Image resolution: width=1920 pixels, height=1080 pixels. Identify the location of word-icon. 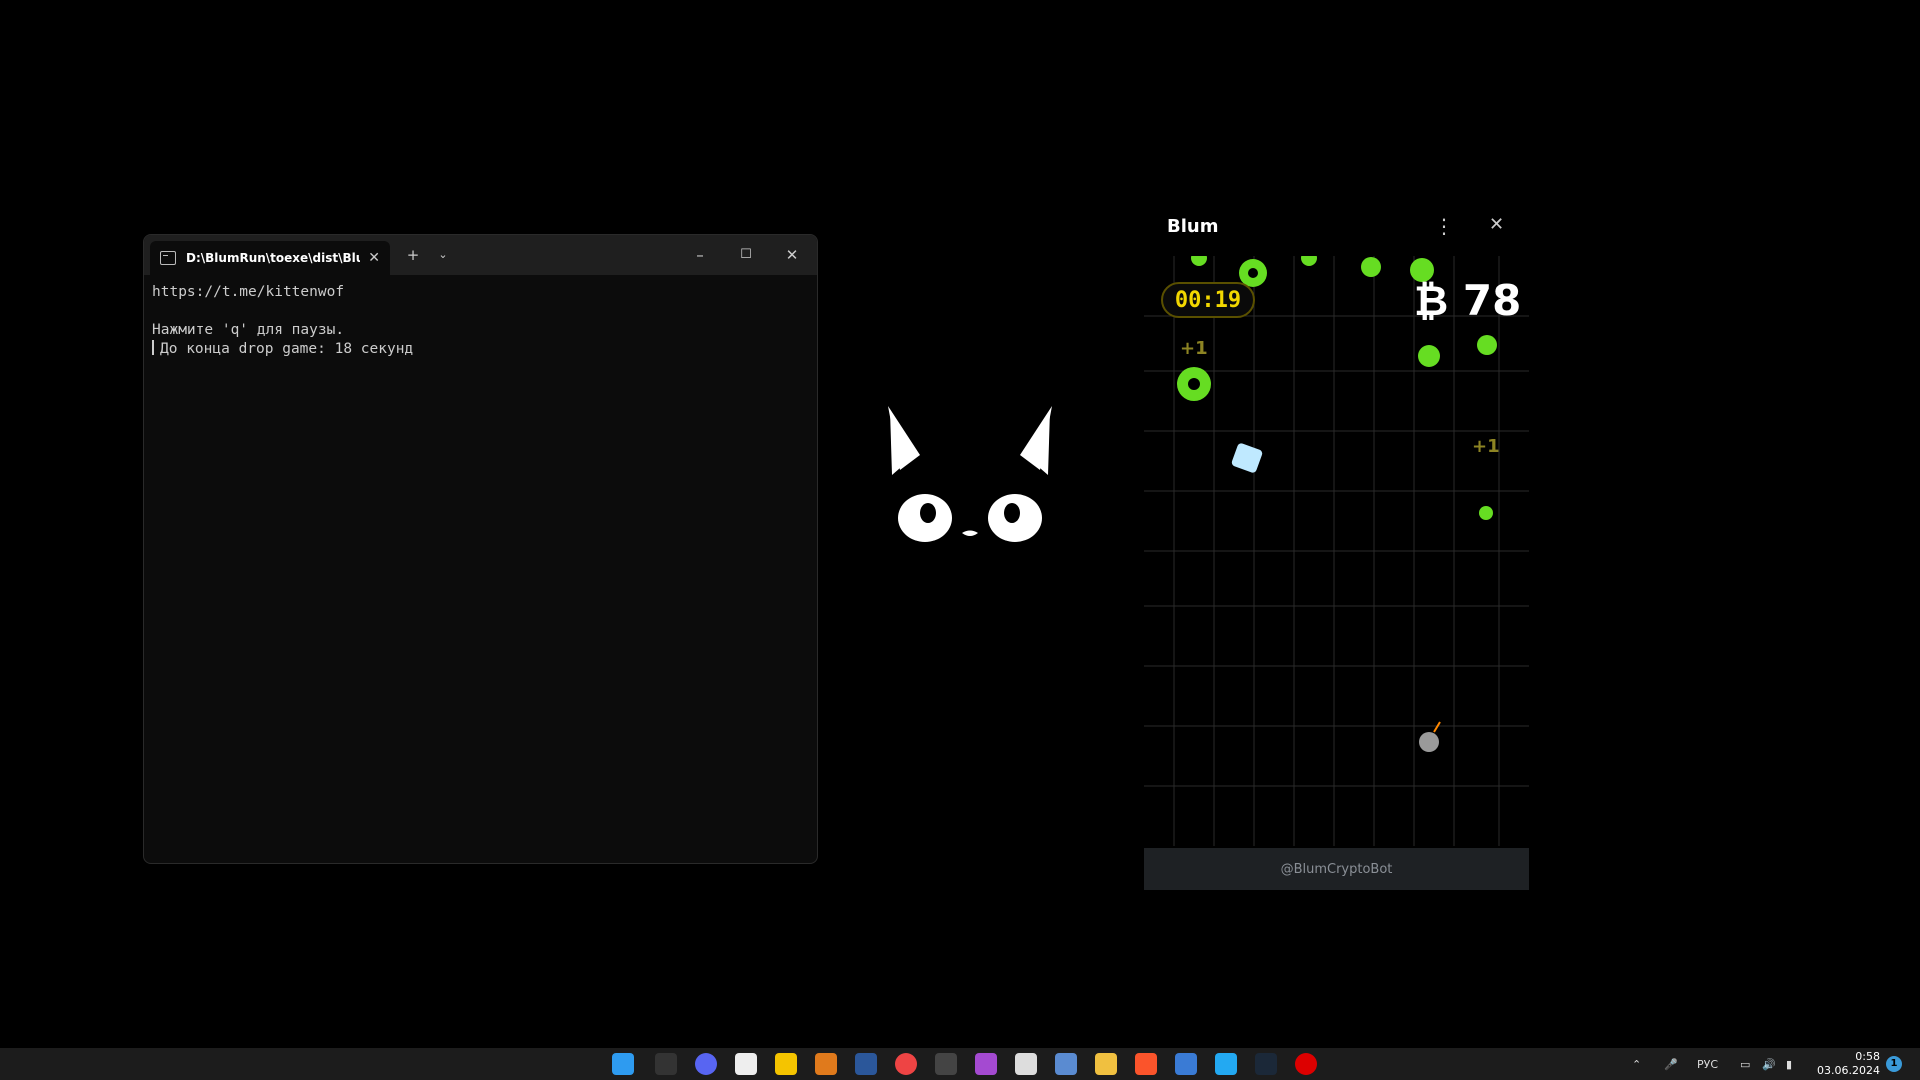
(866, 1064).